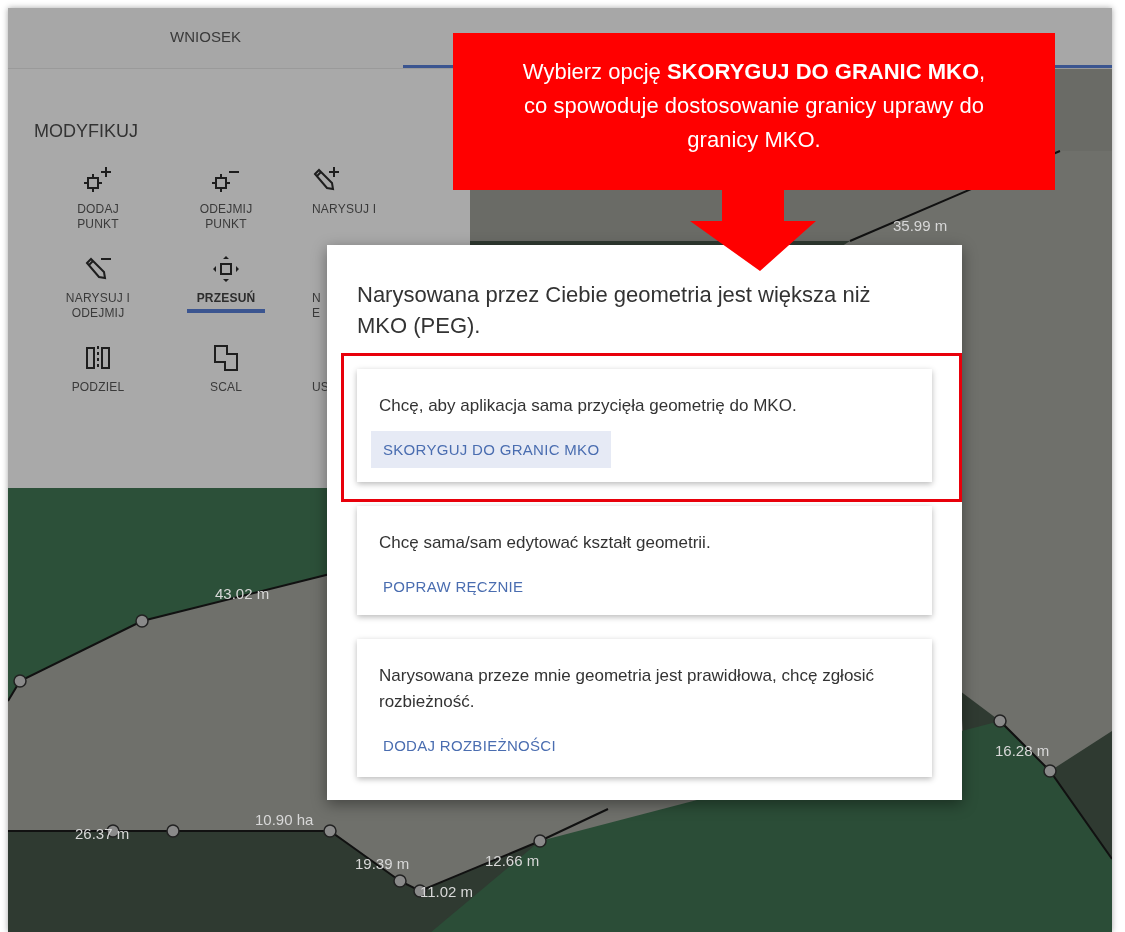 The image size is (1125, 932). What do you see at coordinates (98, 391) in the screenshot?
I see `tool-button: PODZIEL` at bounding box center [98, 391].